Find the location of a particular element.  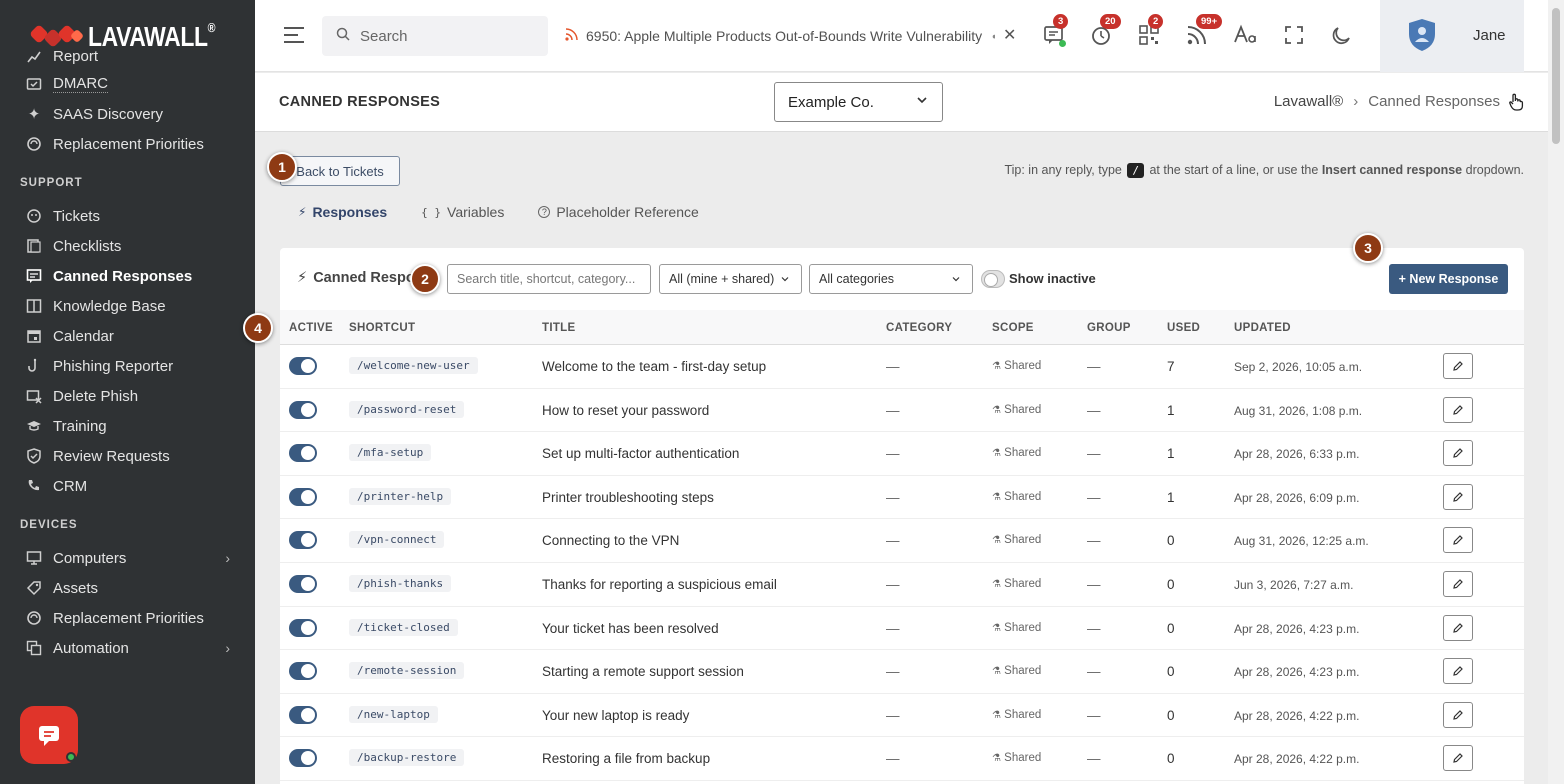

updated-timestamp: Apr 28, 2026, 6:33 p.m. is located at coordinates (1297, 454).